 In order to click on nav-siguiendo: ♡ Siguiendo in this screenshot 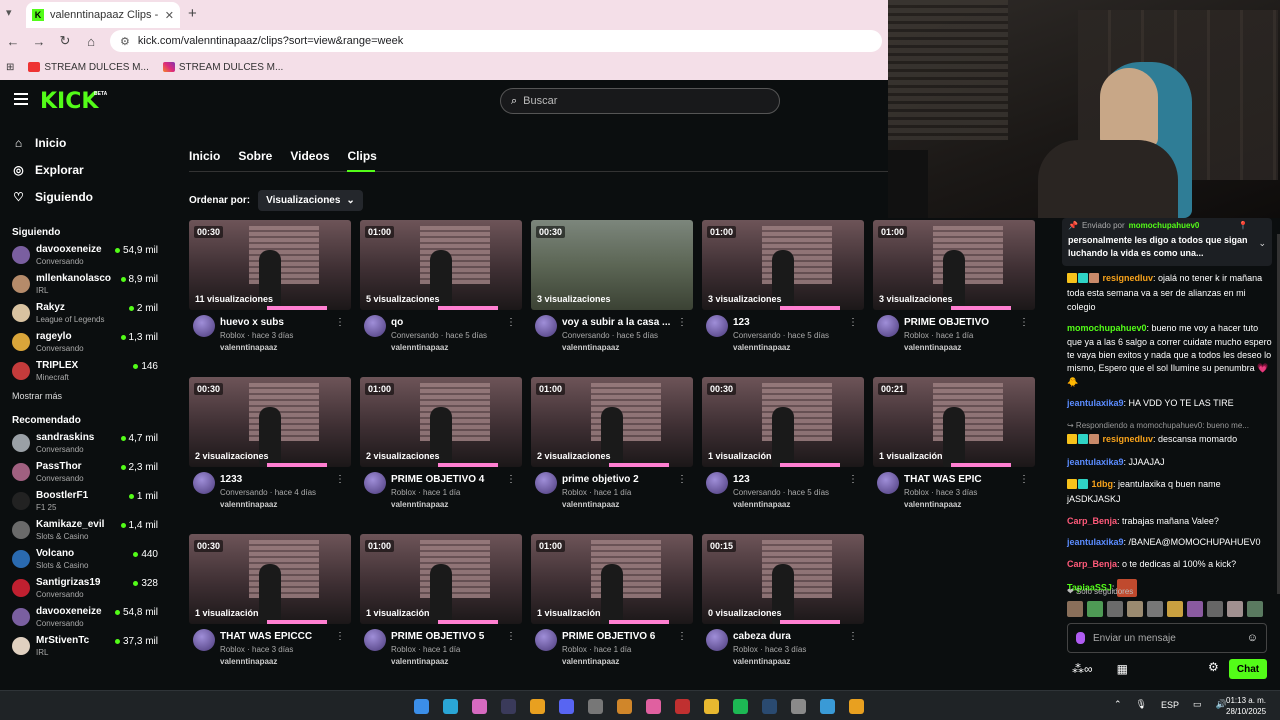, I will do `click(91, 196)`.